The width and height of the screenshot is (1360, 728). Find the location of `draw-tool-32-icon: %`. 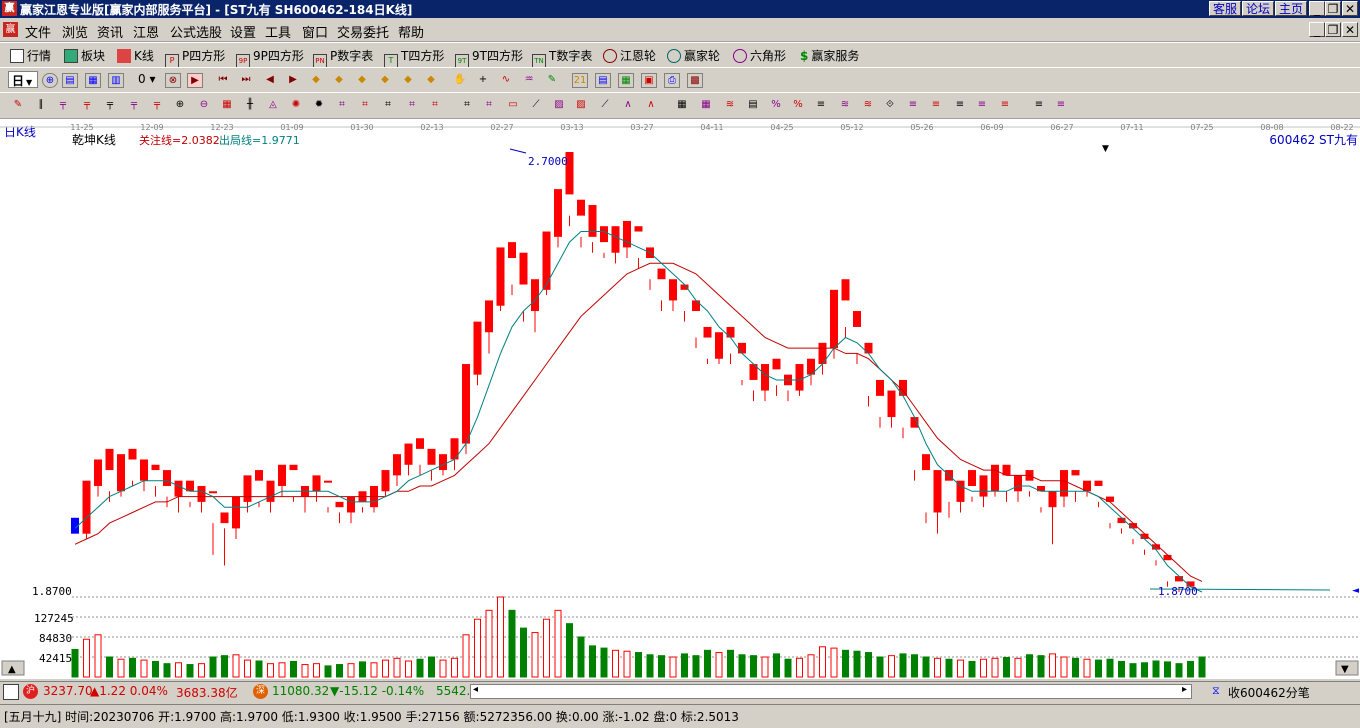

draw-tool-32-icon: % is located at coordinates (776, 105).